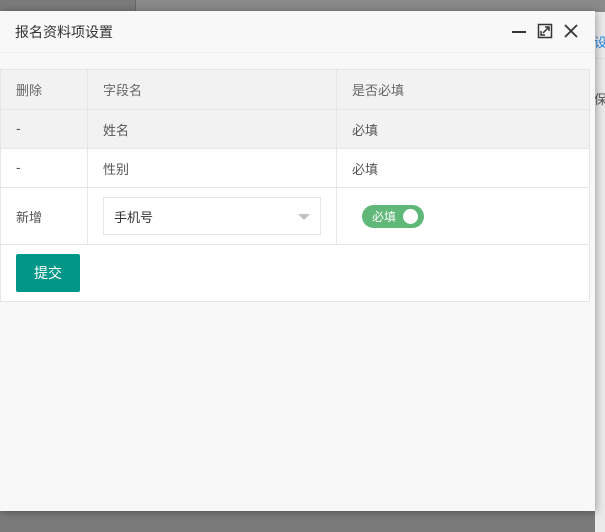 The width and height of the screenshot is (605, 532). I want to click on maximize-icon, so click(545, 31).